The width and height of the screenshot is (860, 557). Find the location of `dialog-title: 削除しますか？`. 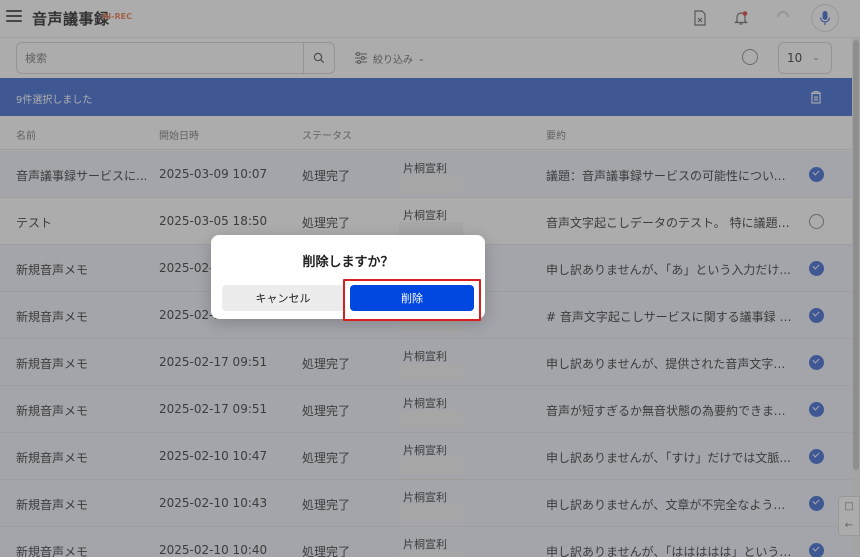

dialog-title: 削除しますか？ is located at coordinates (348, 262).